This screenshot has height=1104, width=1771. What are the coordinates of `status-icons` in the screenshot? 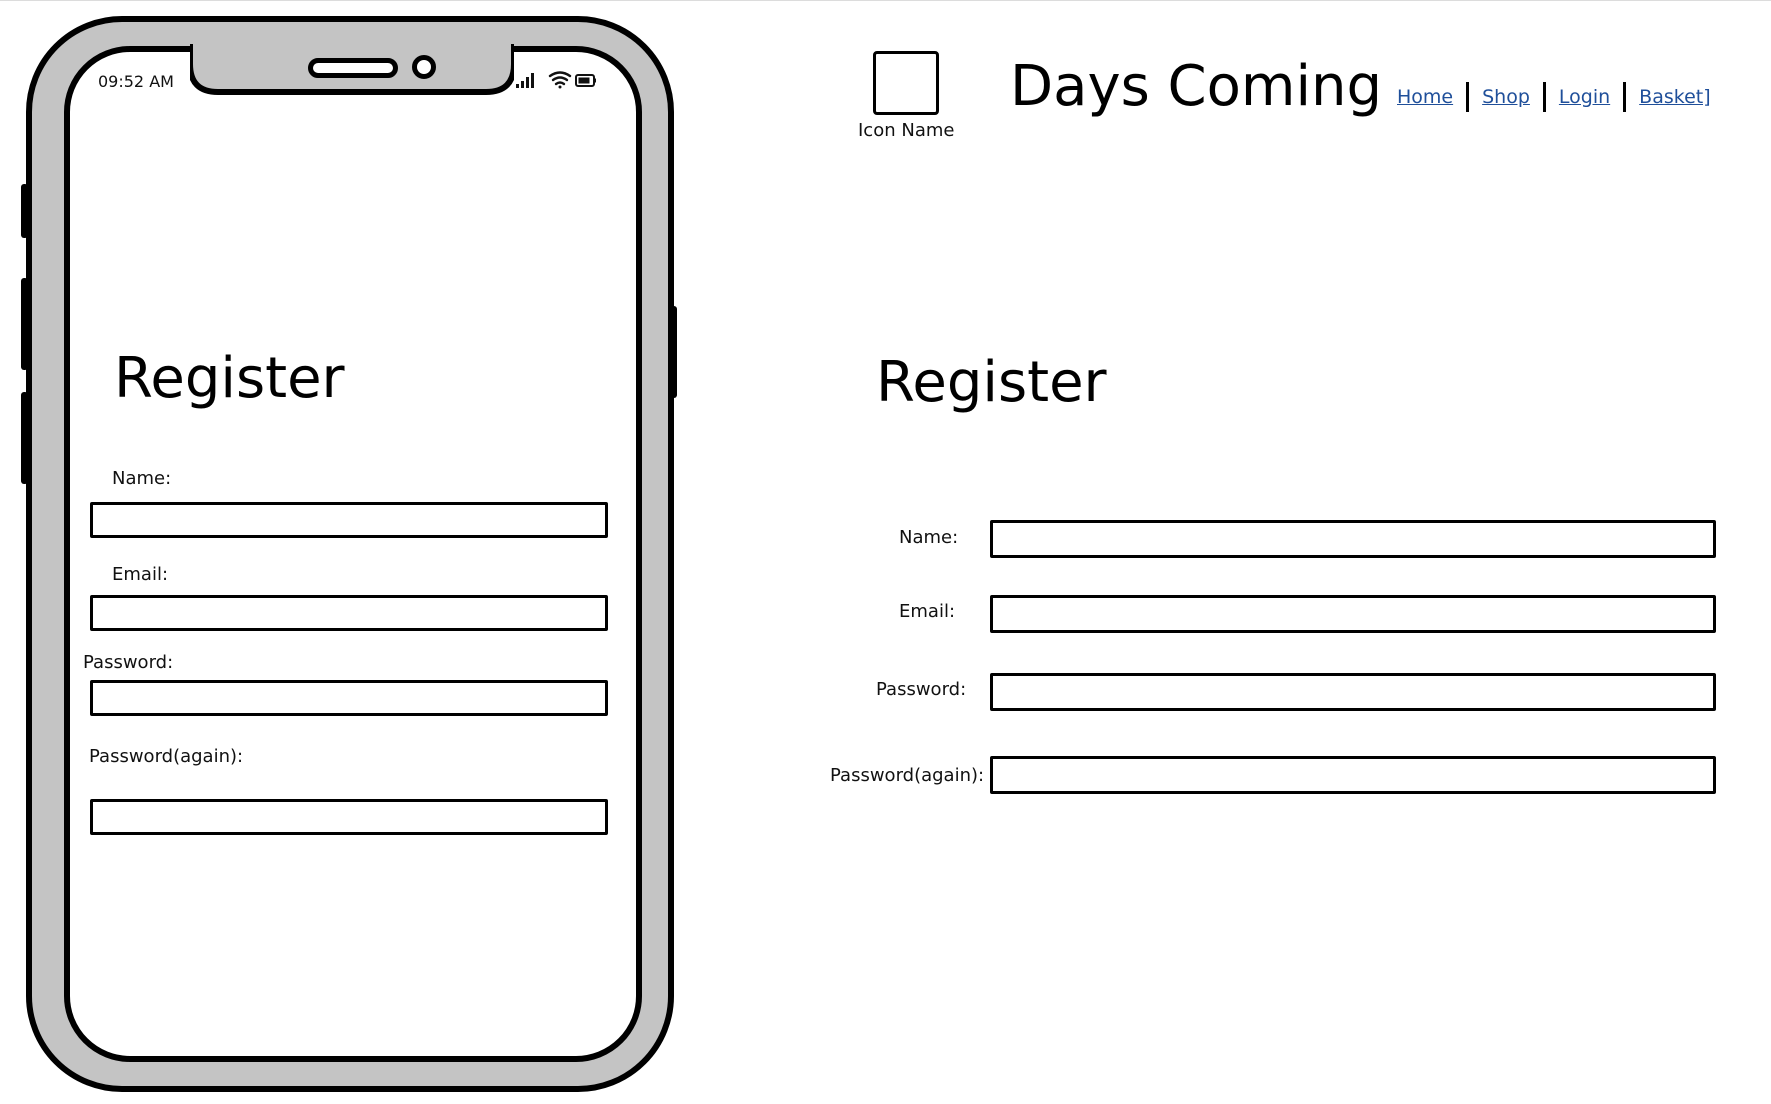 It's located at (556, 82).